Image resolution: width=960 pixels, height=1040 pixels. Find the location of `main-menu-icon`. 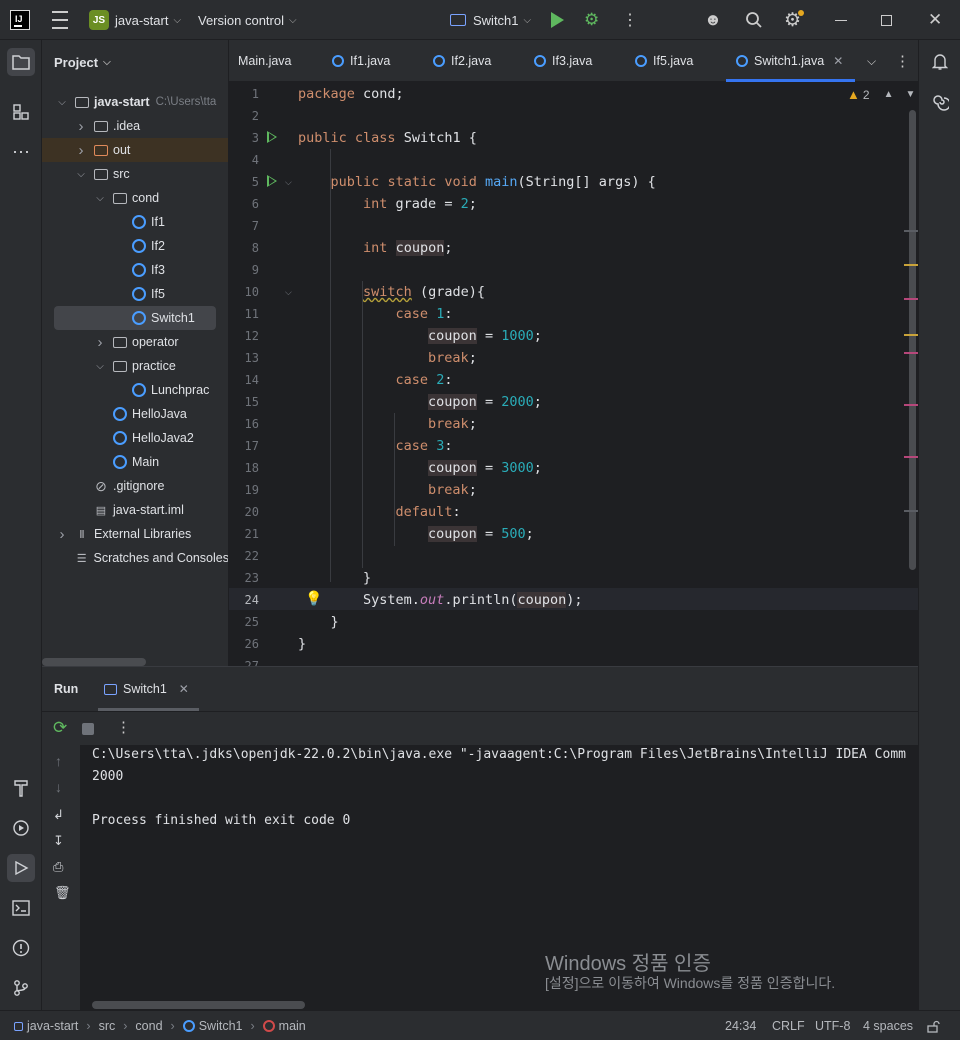

main-menu-icon is located at coordinates (60, 20).